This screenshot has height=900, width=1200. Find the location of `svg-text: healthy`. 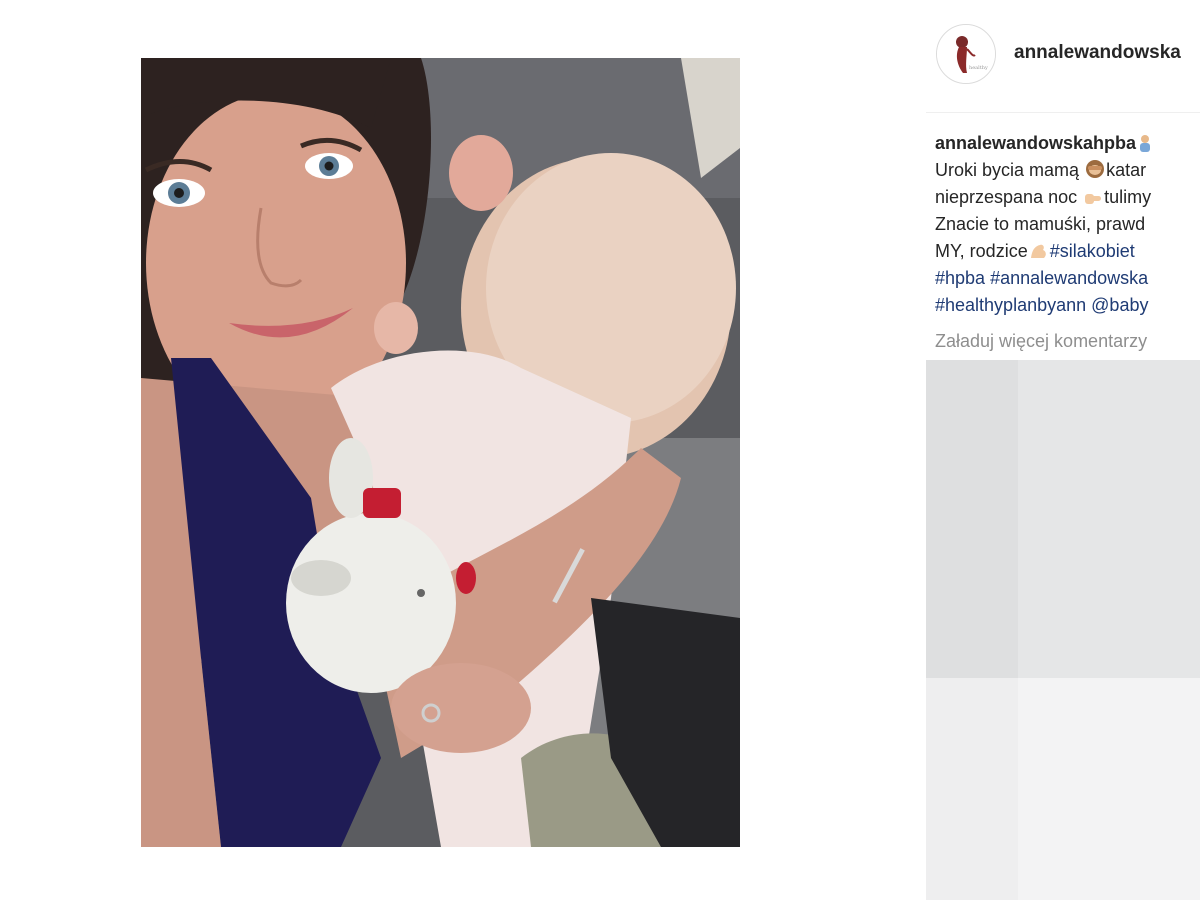

svg-text: healthy is located at coordinates (978, 68).